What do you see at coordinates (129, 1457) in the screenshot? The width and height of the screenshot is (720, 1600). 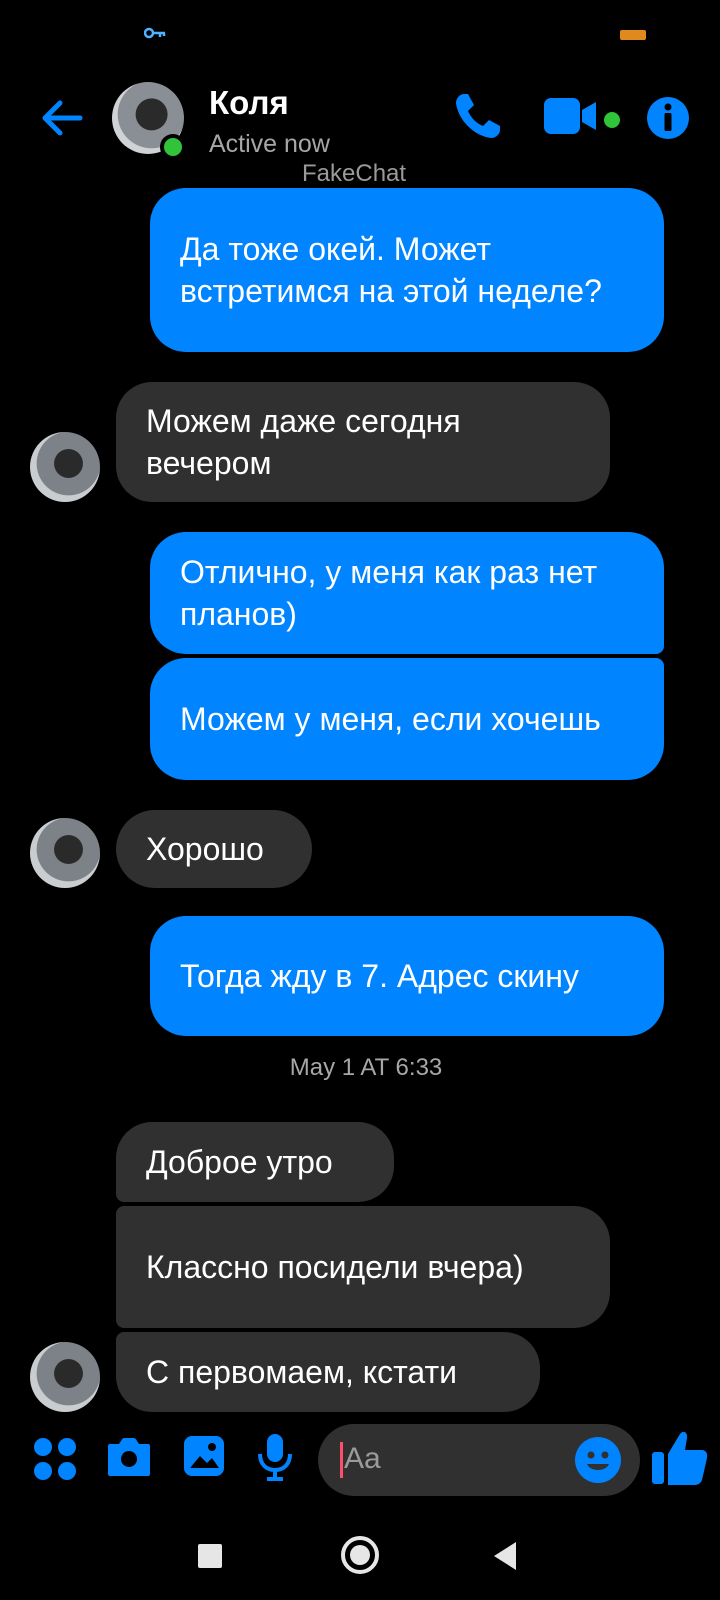 I see `camera-icon` at bounding box center [129, 1457].